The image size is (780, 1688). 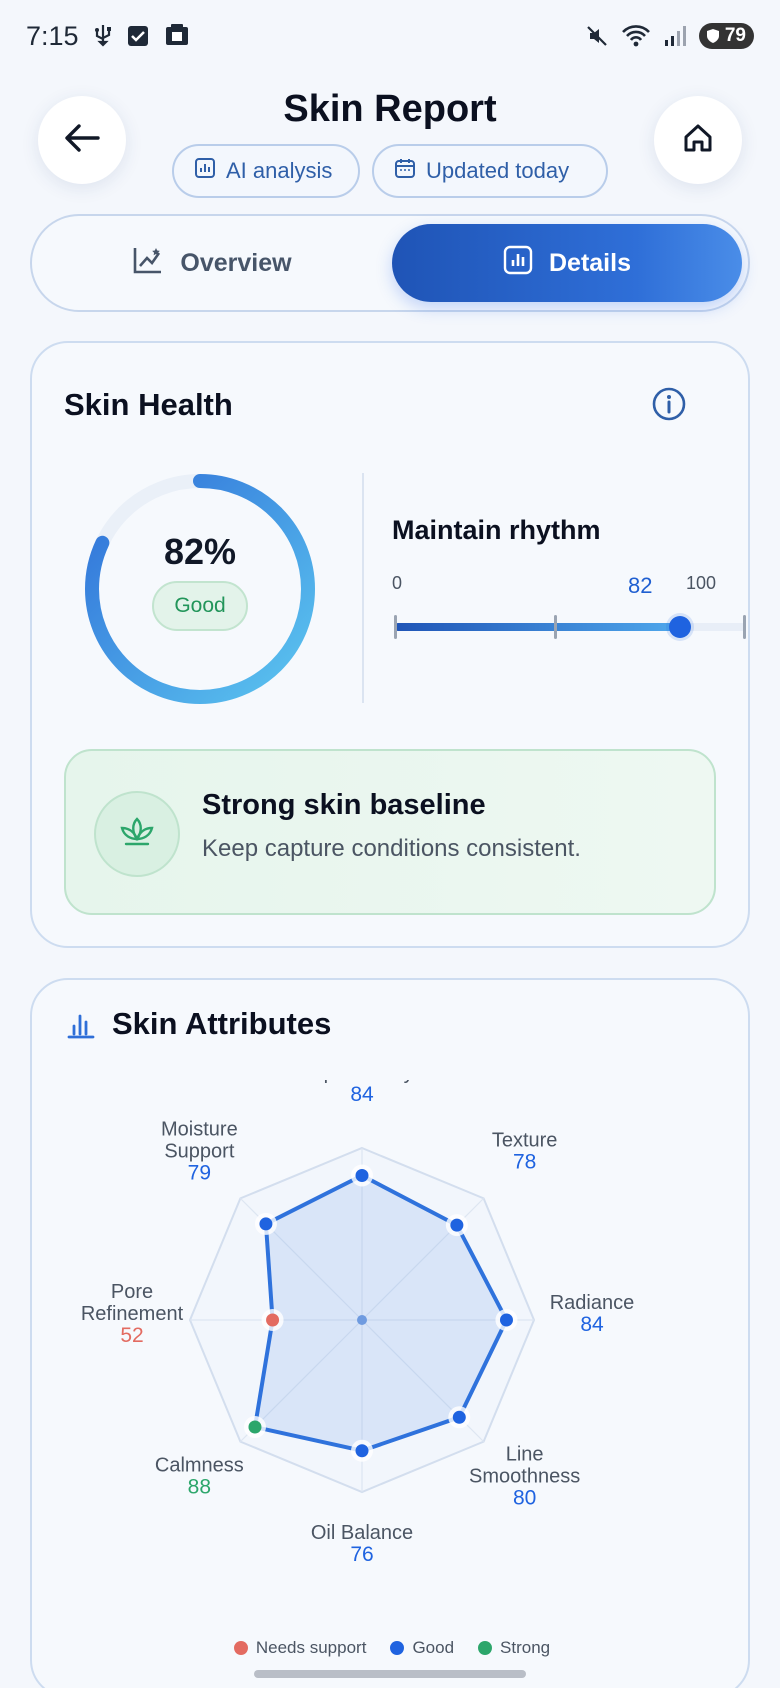 I want to click on chart-icon, so click(x=205, y=171).